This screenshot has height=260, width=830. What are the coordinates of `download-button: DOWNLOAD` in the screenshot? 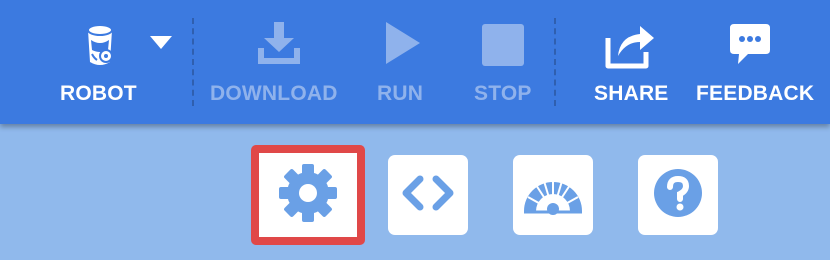 It's located at (278, 62).